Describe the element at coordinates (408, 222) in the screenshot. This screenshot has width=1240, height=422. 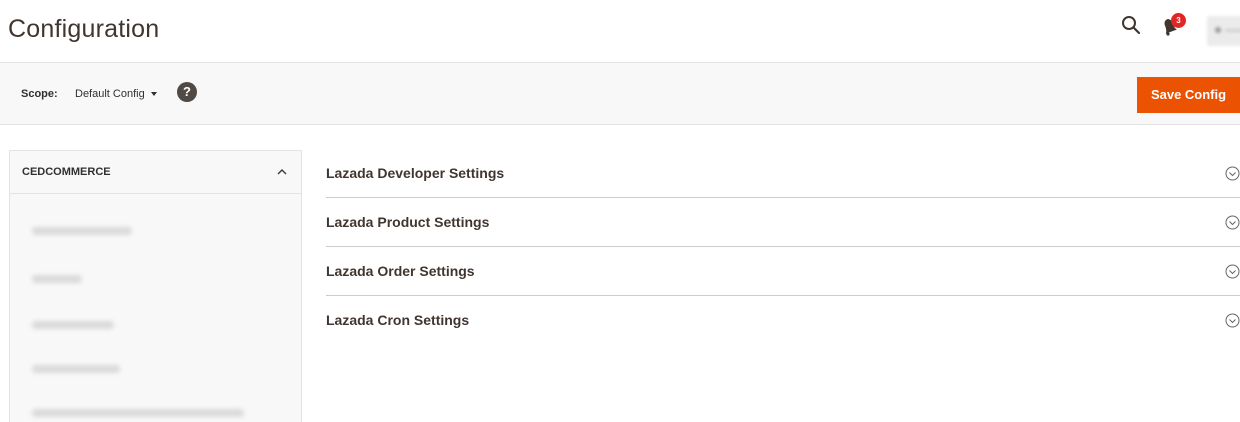
I see `section-title: Lazada Product Settings` at that location.